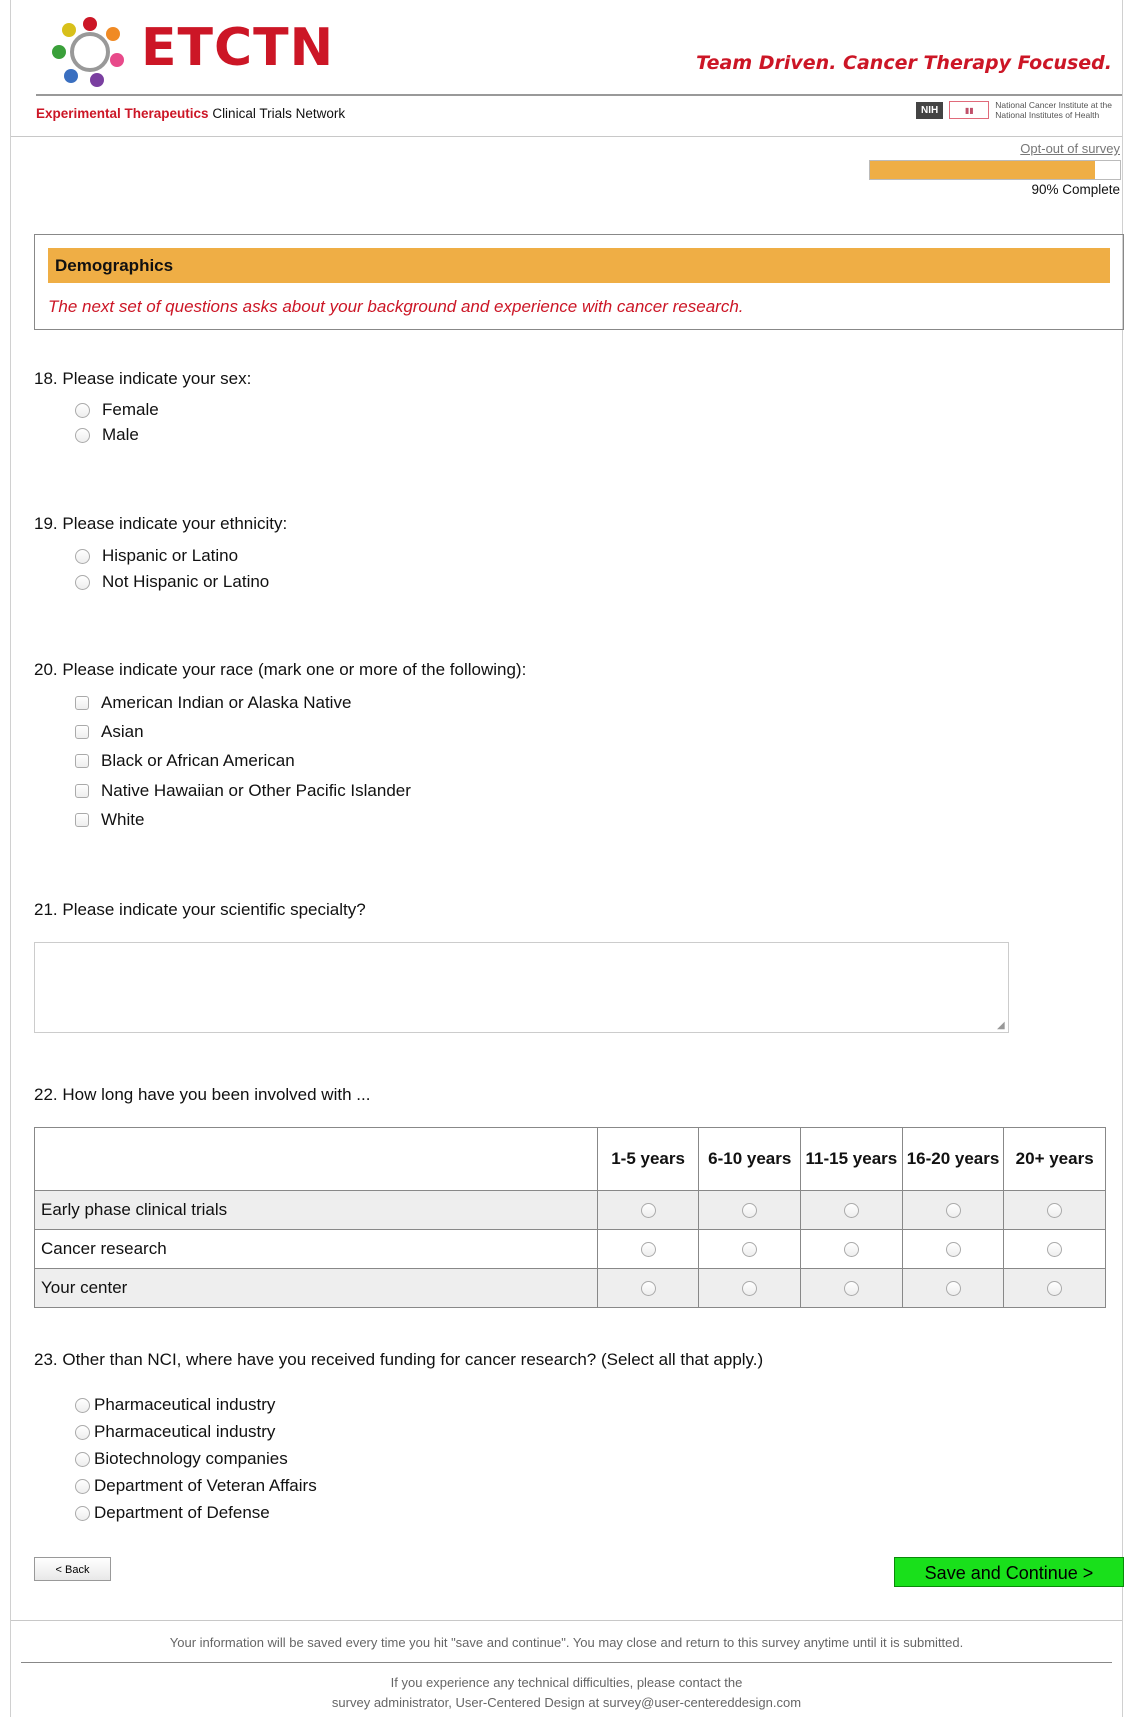 This screenshot has width=1133, height=1717. Describe the element at coordinates (82, 410) in the screenshot. I see `radio-female` at that location.